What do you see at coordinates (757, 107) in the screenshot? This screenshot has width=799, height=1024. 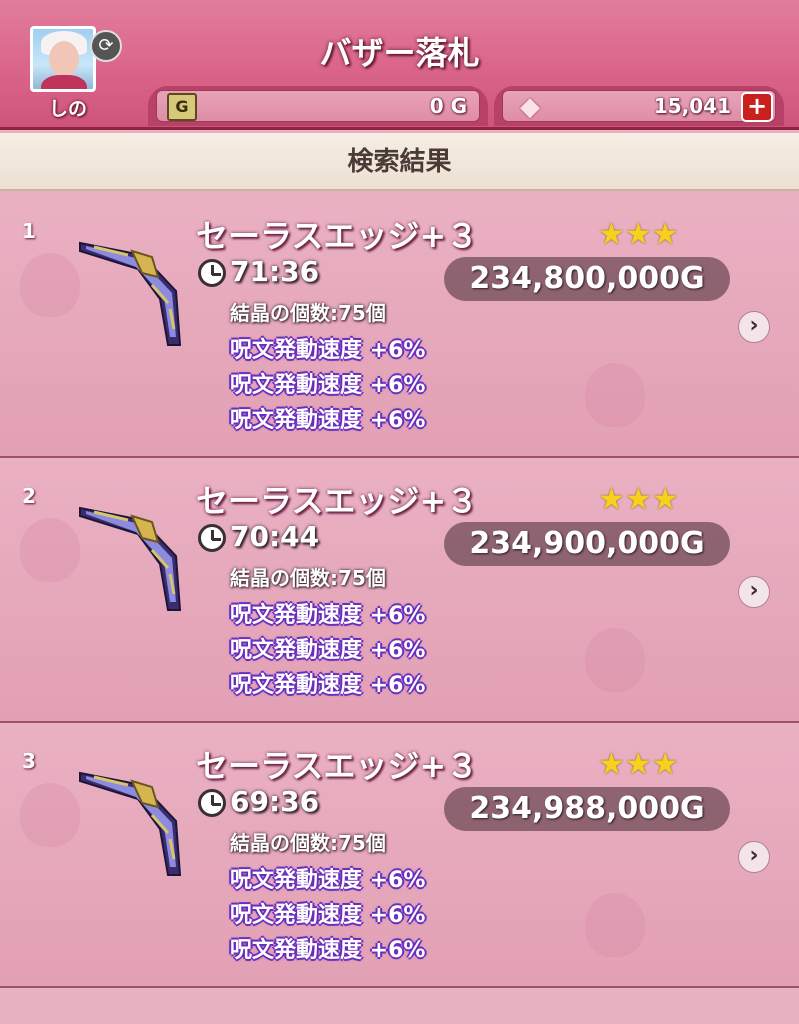 I see `add-gems-button: +` at bounding box center [757, 107].